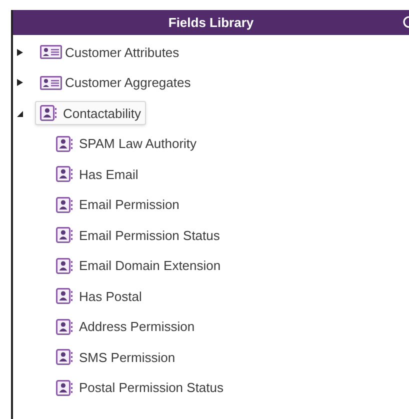 The width and height of the screenshot is (409, 419). I want to click on tree-item: SMS Permission, so click(115, 357).